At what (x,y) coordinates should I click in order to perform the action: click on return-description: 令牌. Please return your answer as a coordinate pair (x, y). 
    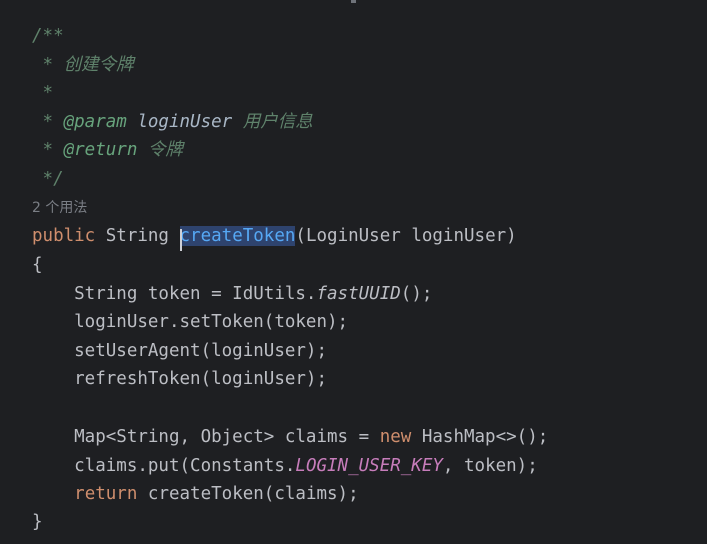
    Looking at the image, I should click on (160, 150).